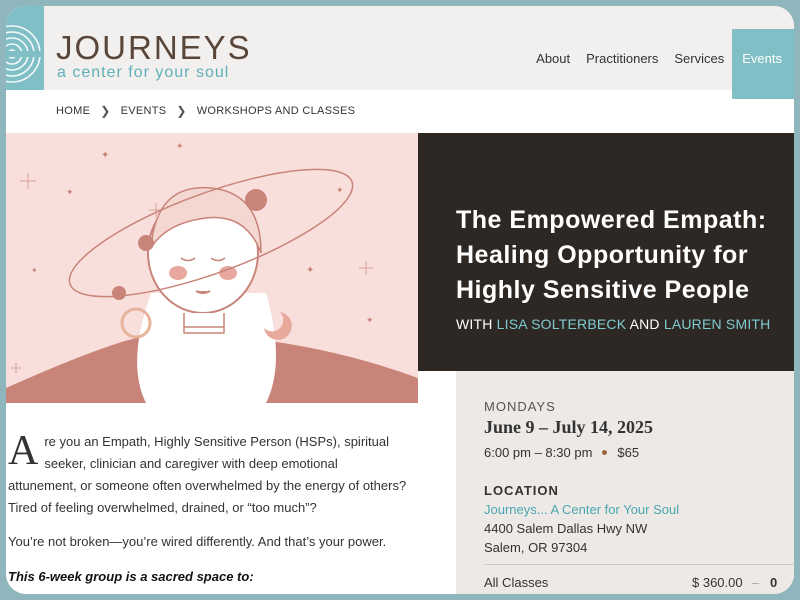 The width and height of the screenshot is (800, 600). I want to click on event-price: $65, so click(628, 452).